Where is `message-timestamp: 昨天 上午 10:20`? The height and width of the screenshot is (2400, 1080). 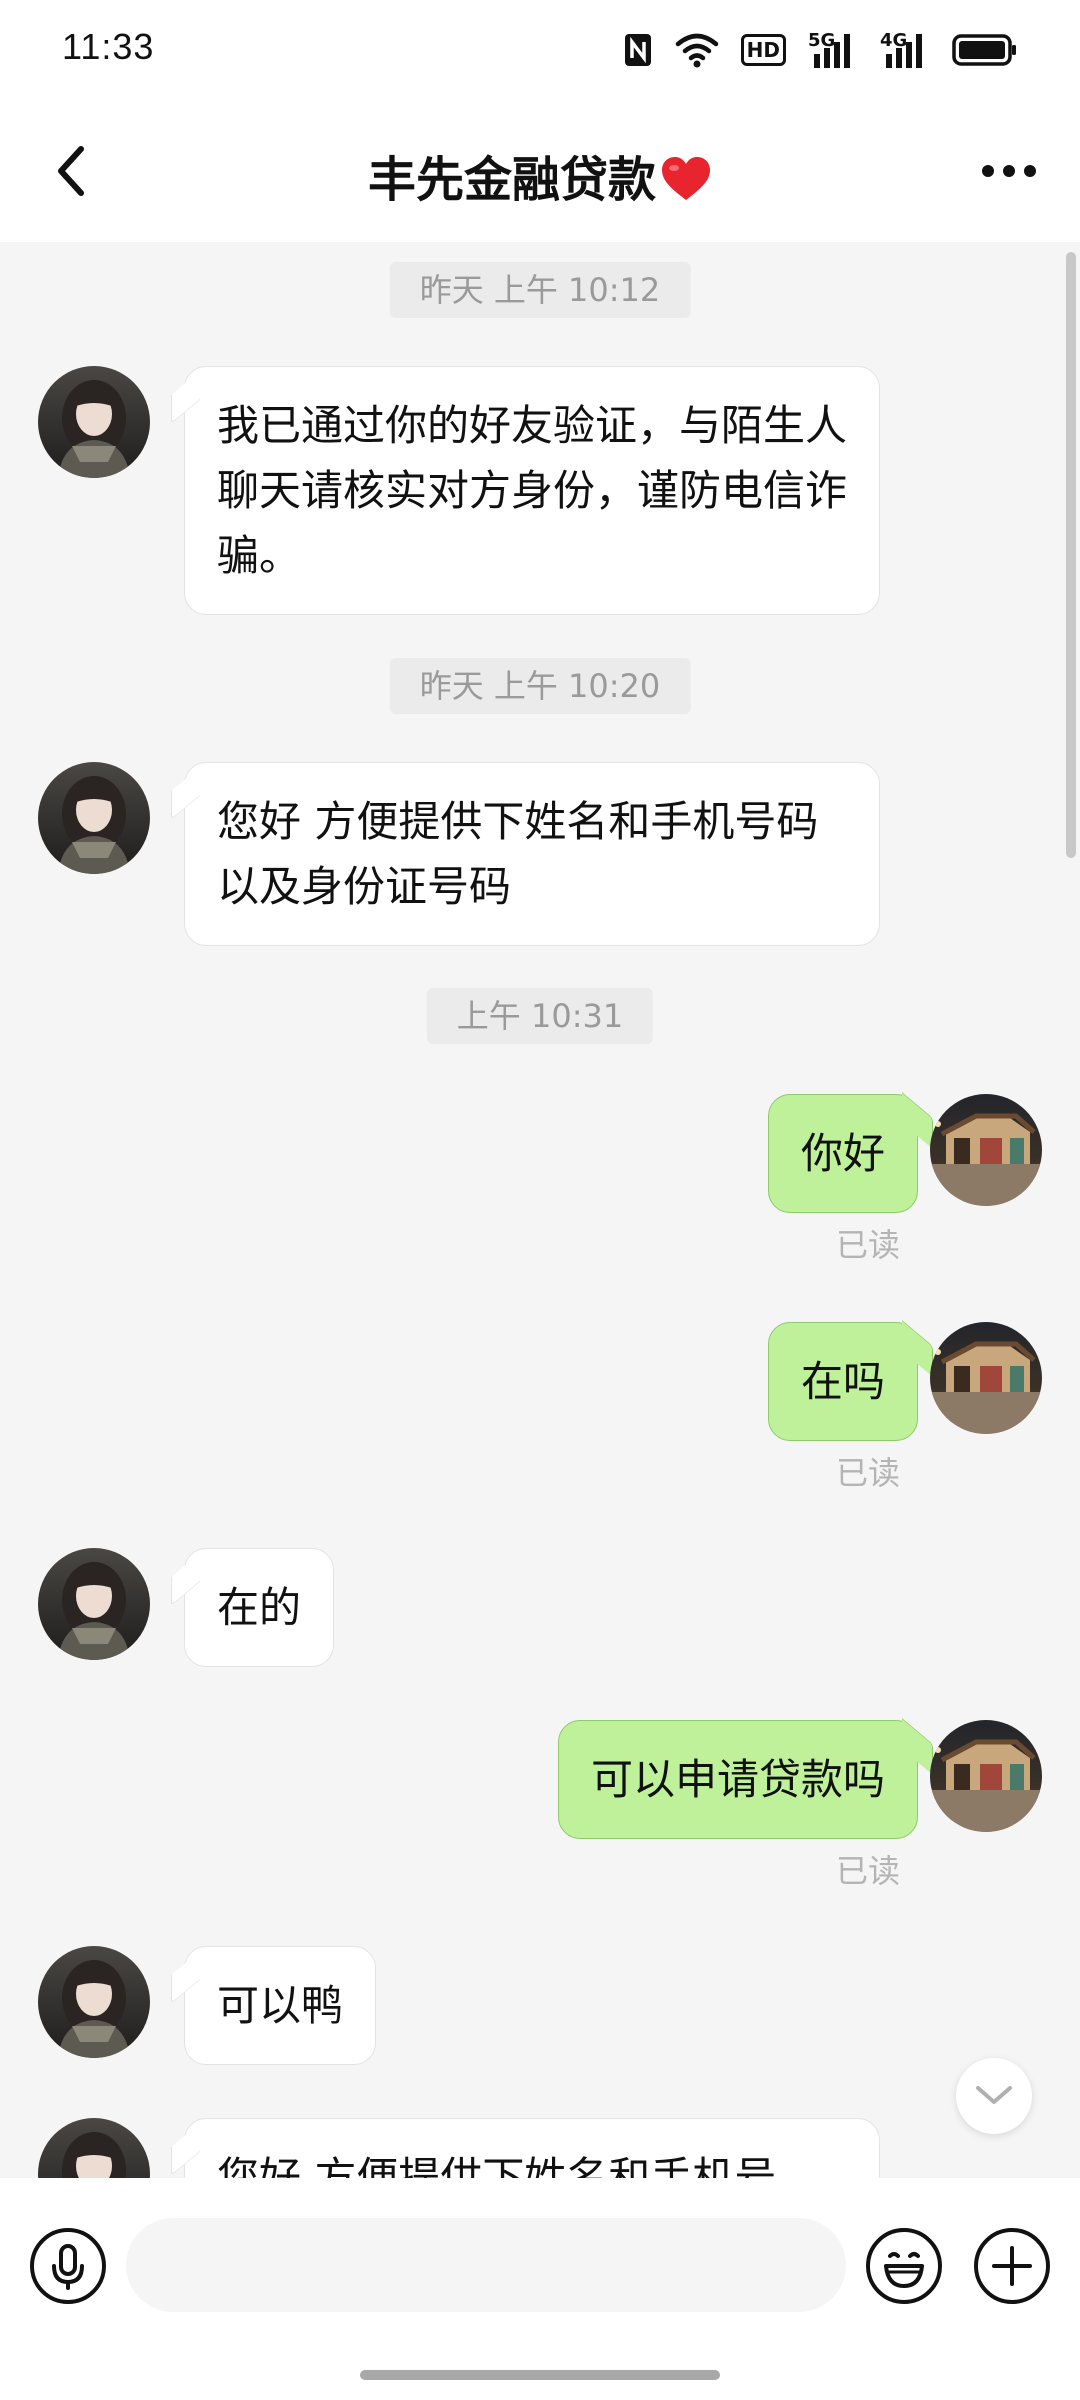
message-timestamp: 昨天 上午 10:20 is located at coordinates (540, 686).